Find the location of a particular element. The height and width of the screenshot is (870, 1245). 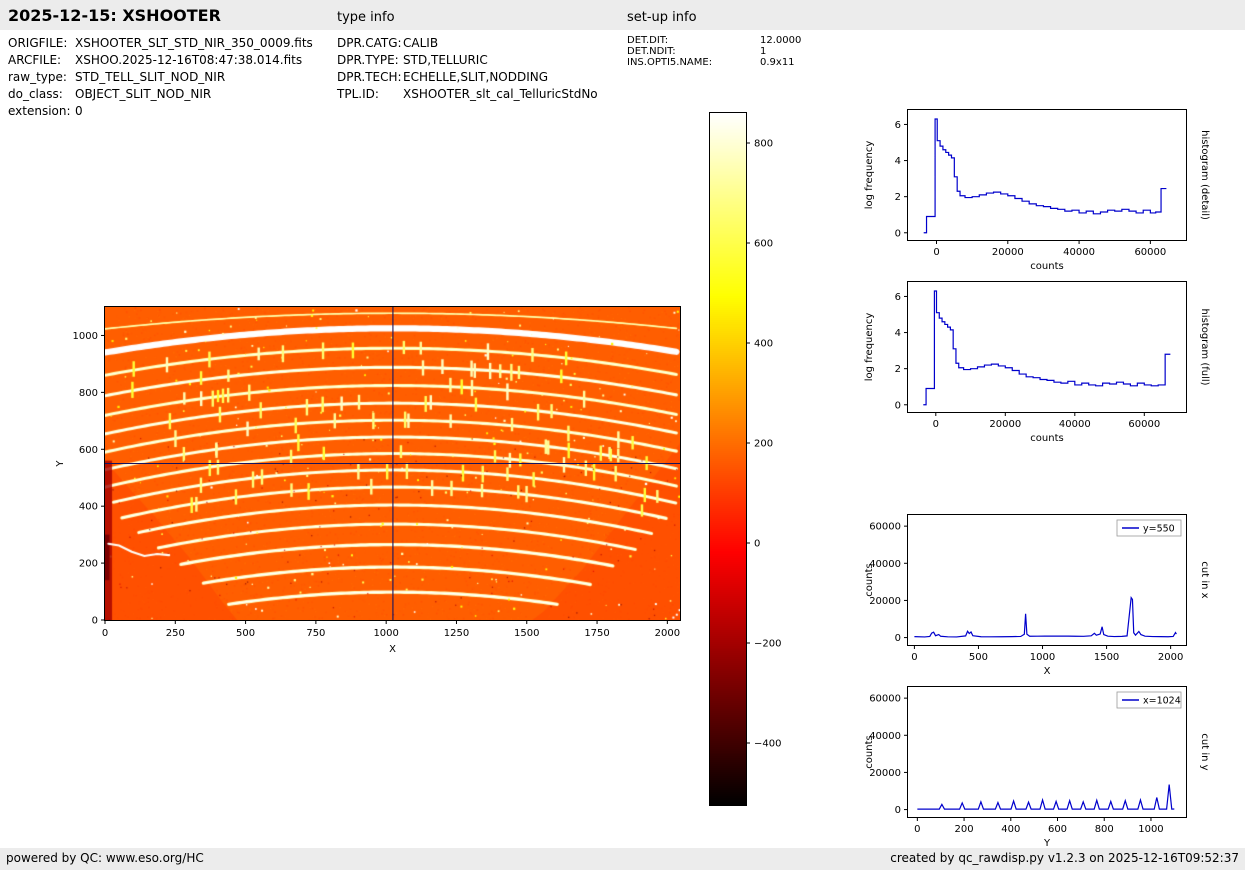

cut_y-line is located at coordinates (1046, 797).